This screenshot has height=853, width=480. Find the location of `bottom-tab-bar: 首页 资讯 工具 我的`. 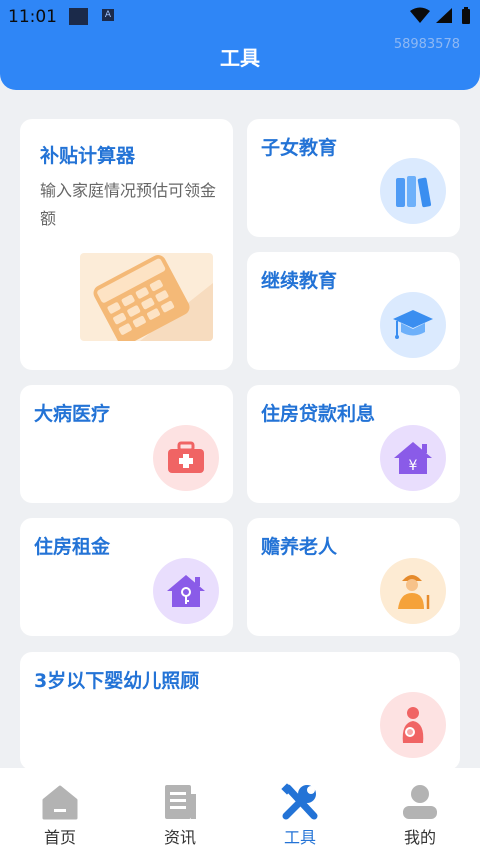

bottom-tab-bar: 首页 资讯 工具 我的 is located at coordinates (240, 810).